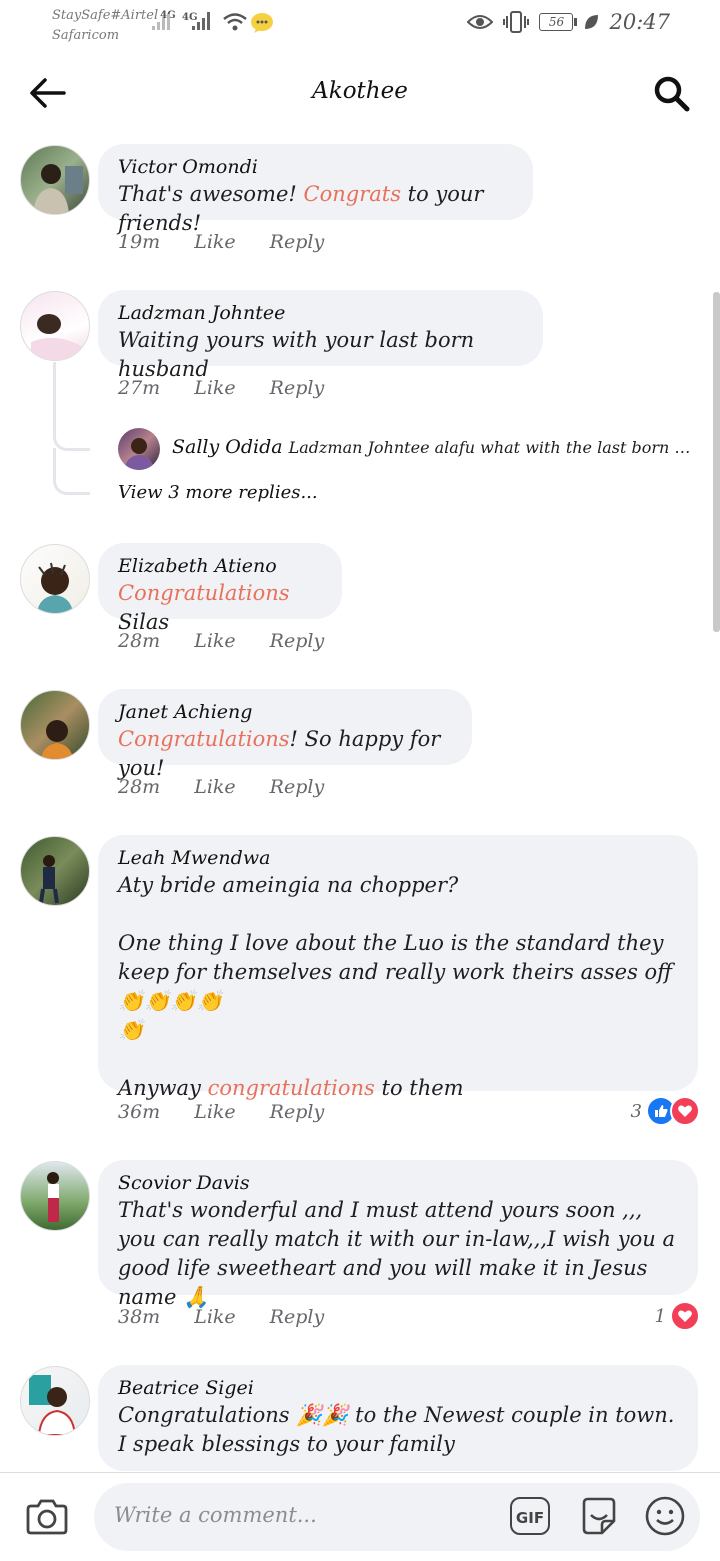 Image resolution: width=720 pixels, height=1561 pixels. I want to click on battery-level: 56, so click(556, 22).